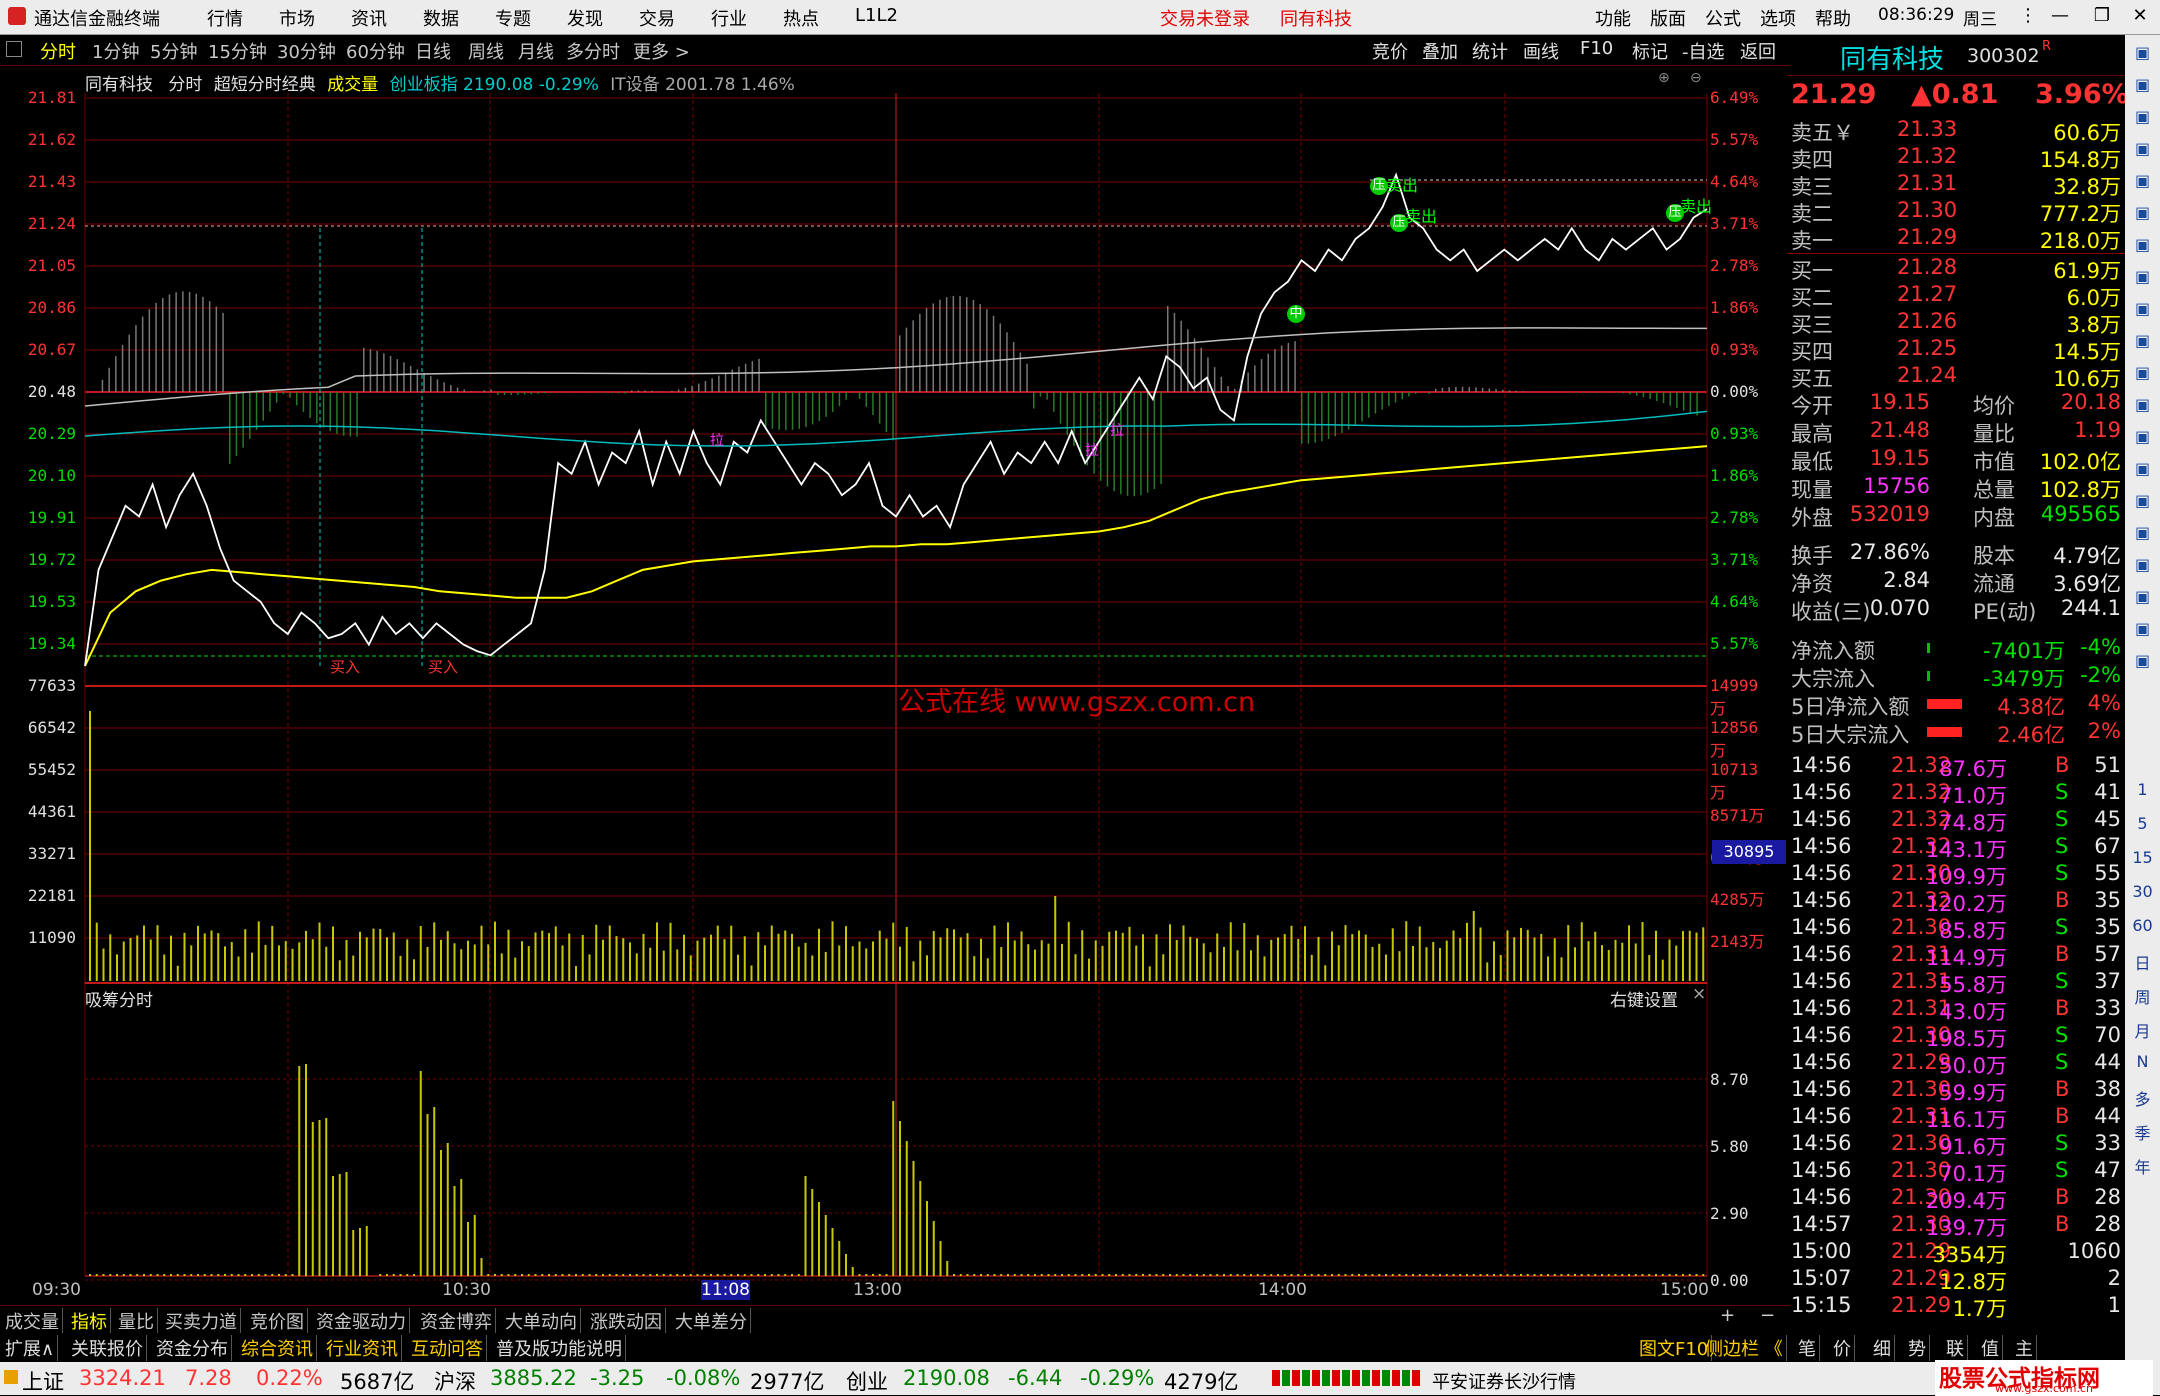  Describe the element at coordinates (2024, 1348) in the screenshot. I see `info-right-tab-8: 主` at that location.